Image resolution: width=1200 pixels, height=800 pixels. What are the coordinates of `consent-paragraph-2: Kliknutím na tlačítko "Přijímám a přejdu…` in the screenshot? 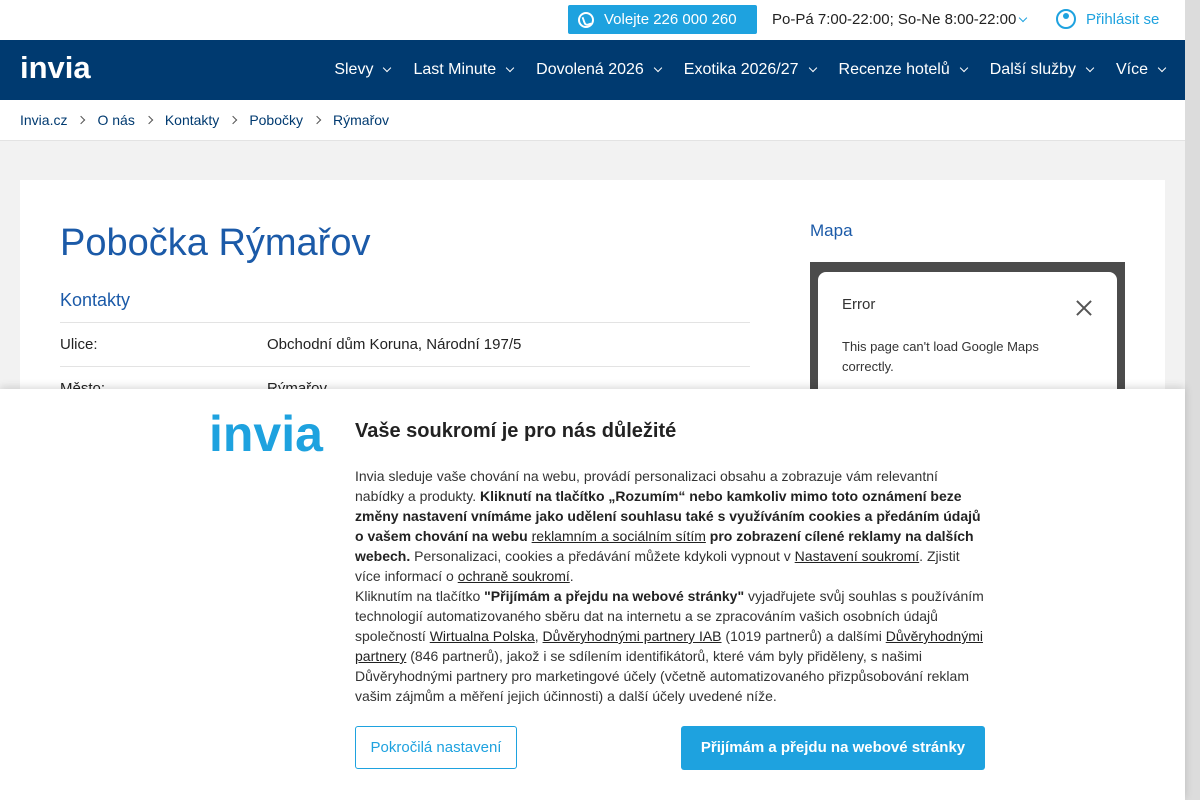 It's located at (671, 646).